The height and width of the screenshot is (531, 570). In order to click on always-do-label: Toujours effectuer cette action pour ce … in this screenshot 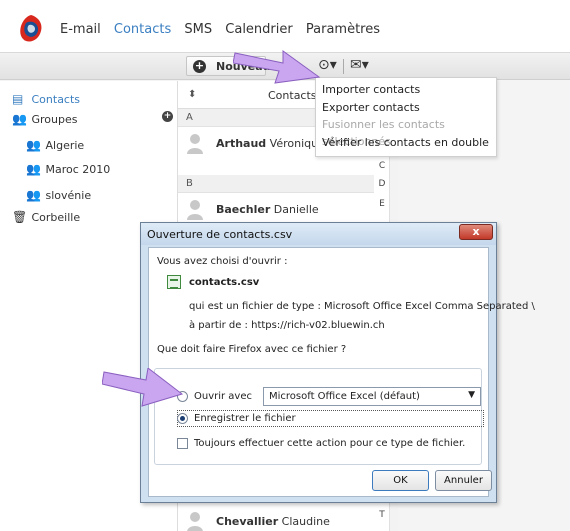, I will do `click(330, 443)`.